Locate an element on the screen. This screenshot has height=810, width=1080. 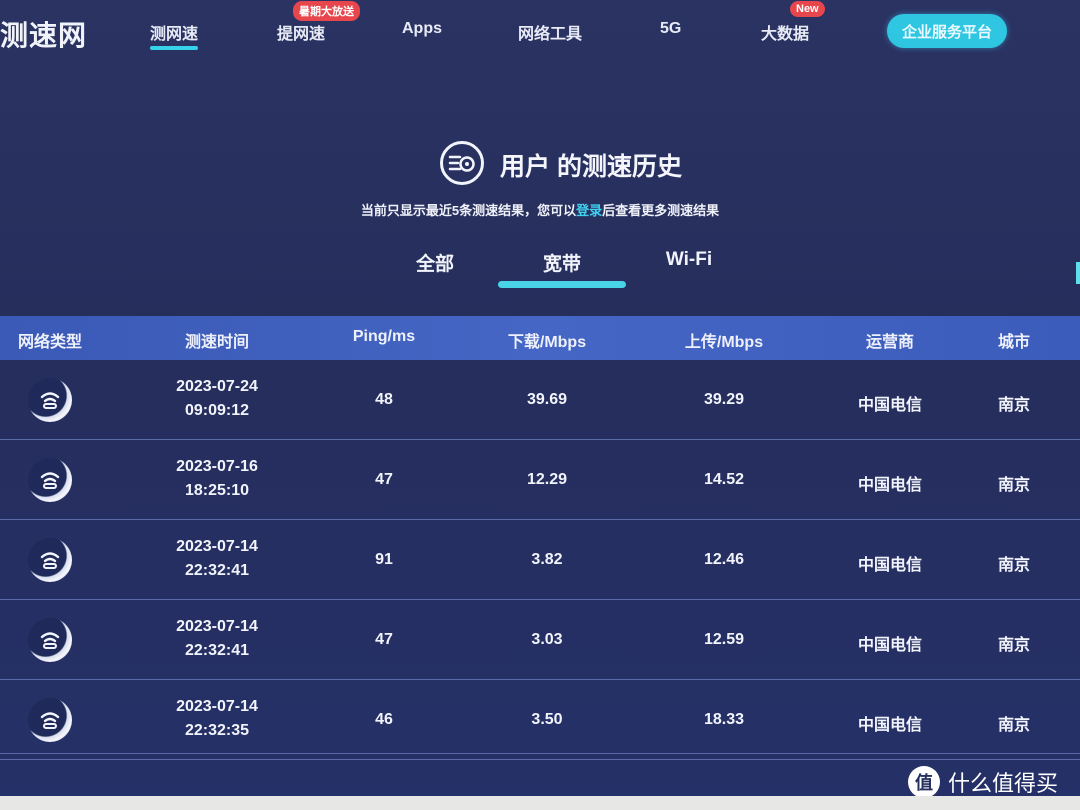
column-header-isp: 运营商 is located at coordinates (890, 342).